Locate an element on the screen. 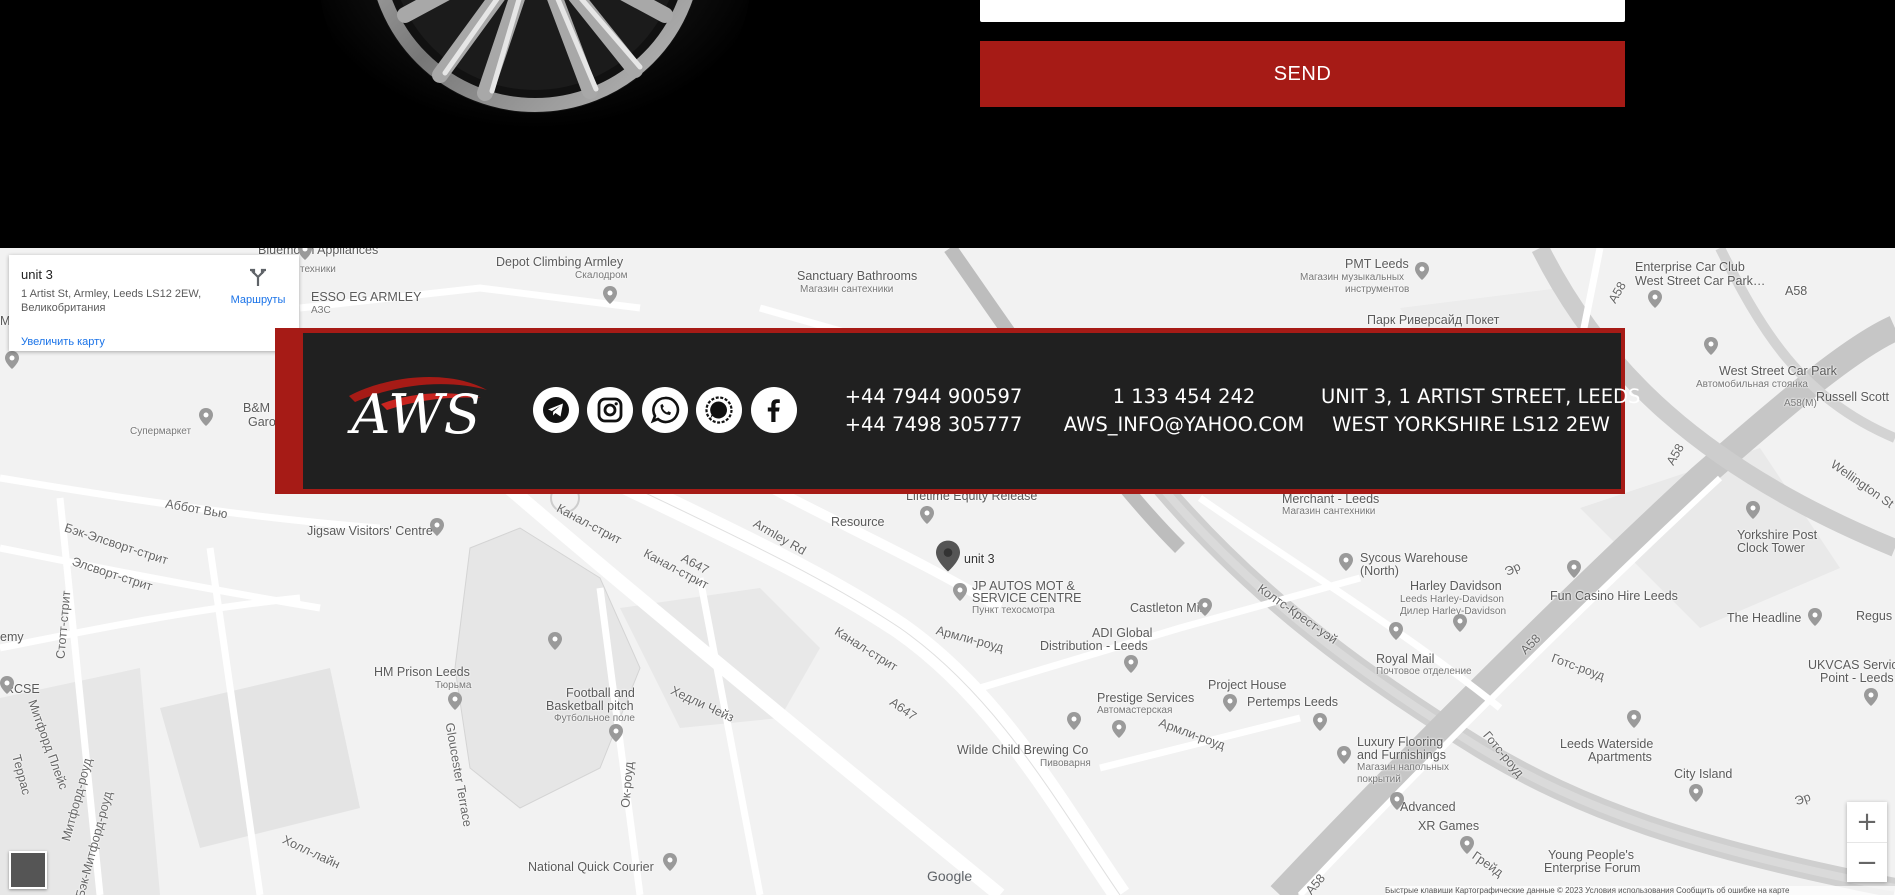 This screenshot has width=1895, height=895. facebook-button is located at coordinates (774, 410).